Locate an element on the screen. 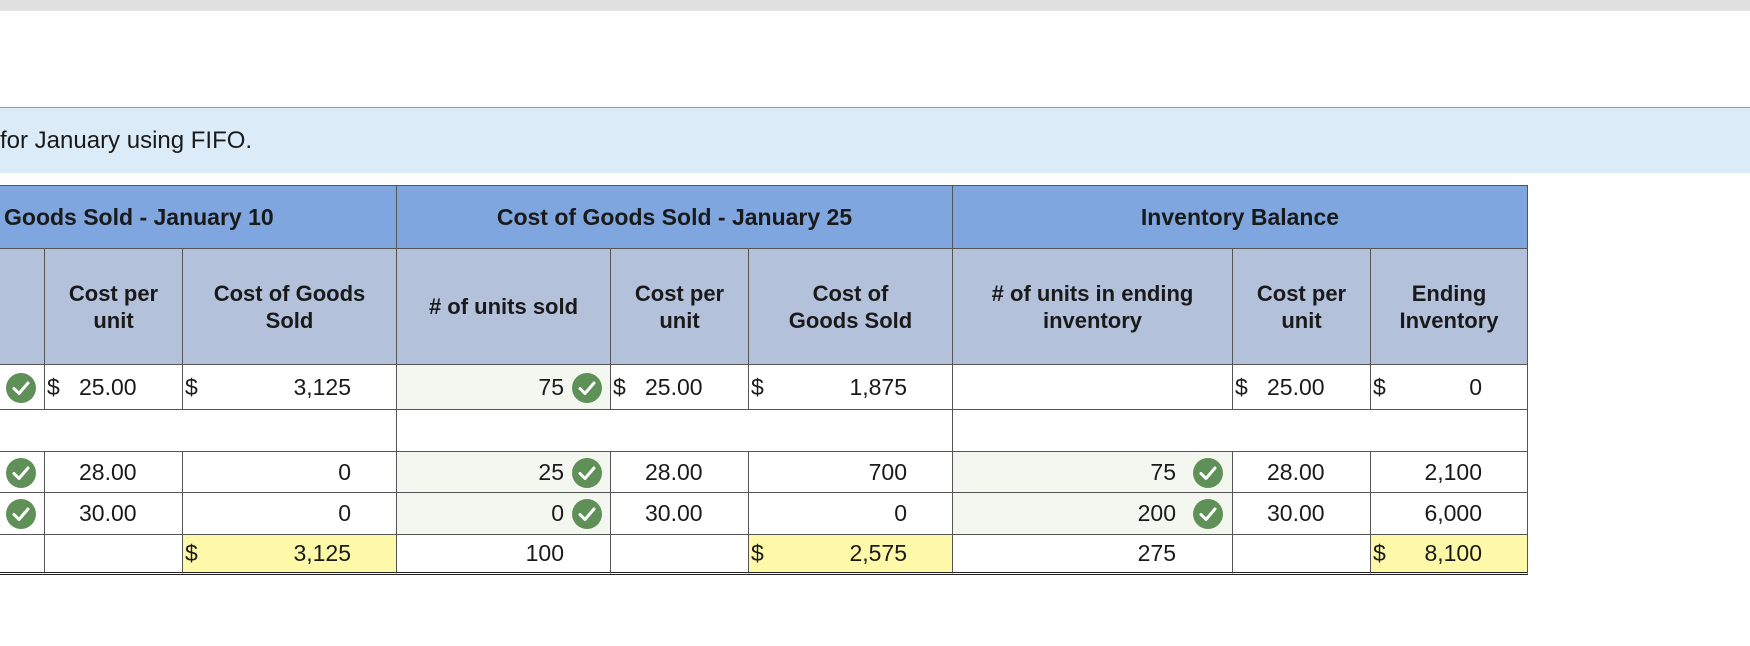  row1-j10-cost-per-unit: $ 25.00 is located at coordinates (113, 387).